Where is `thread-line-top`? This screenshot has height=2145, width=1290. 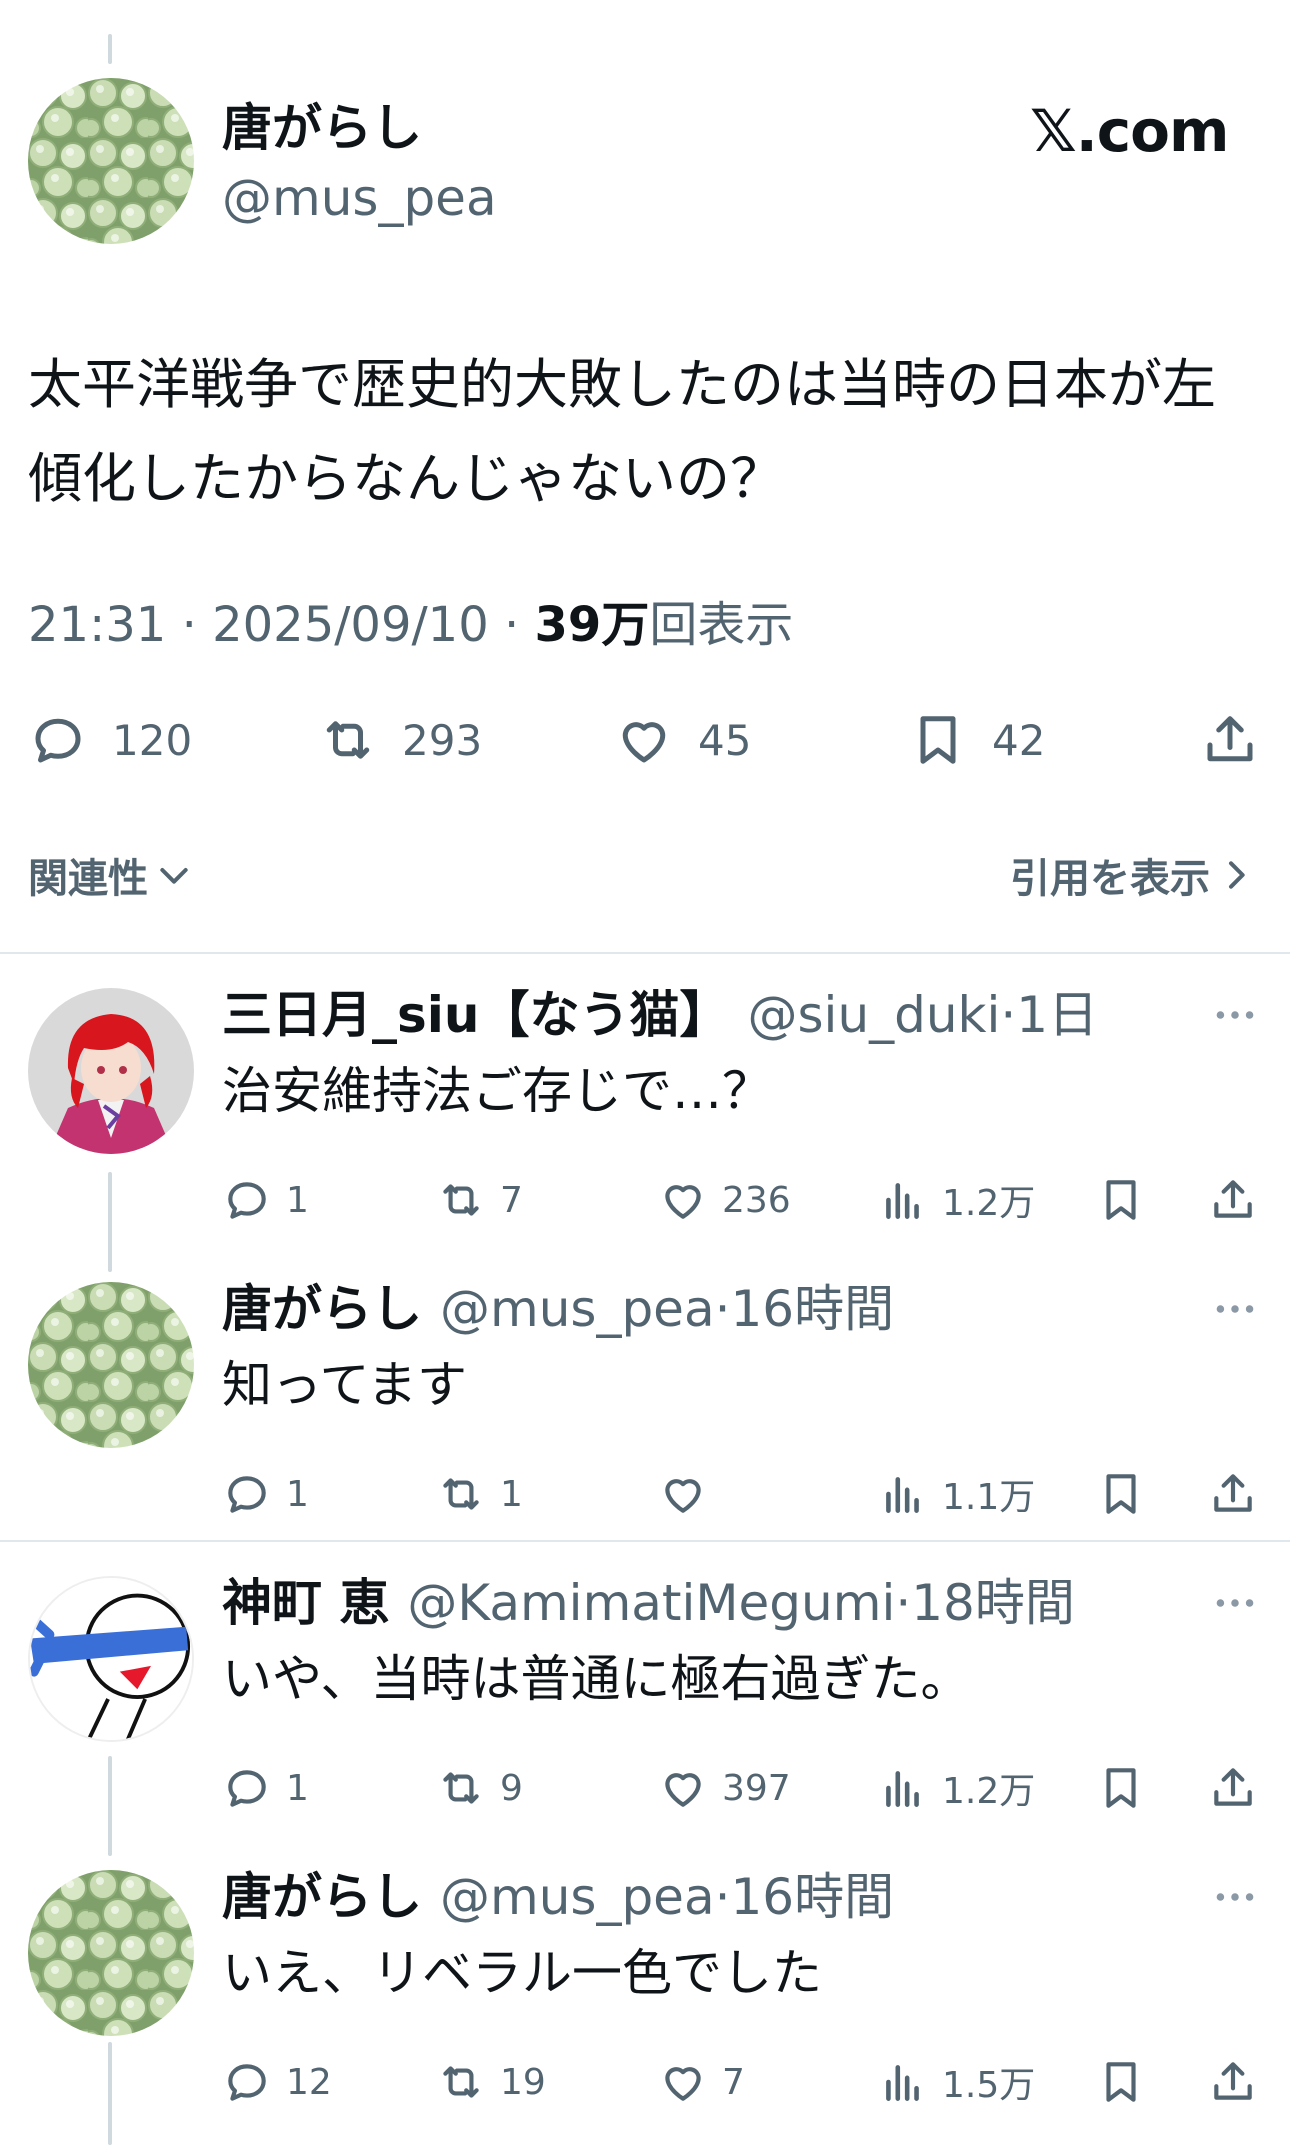
thread-line-top is located at coordinates (110, 49).